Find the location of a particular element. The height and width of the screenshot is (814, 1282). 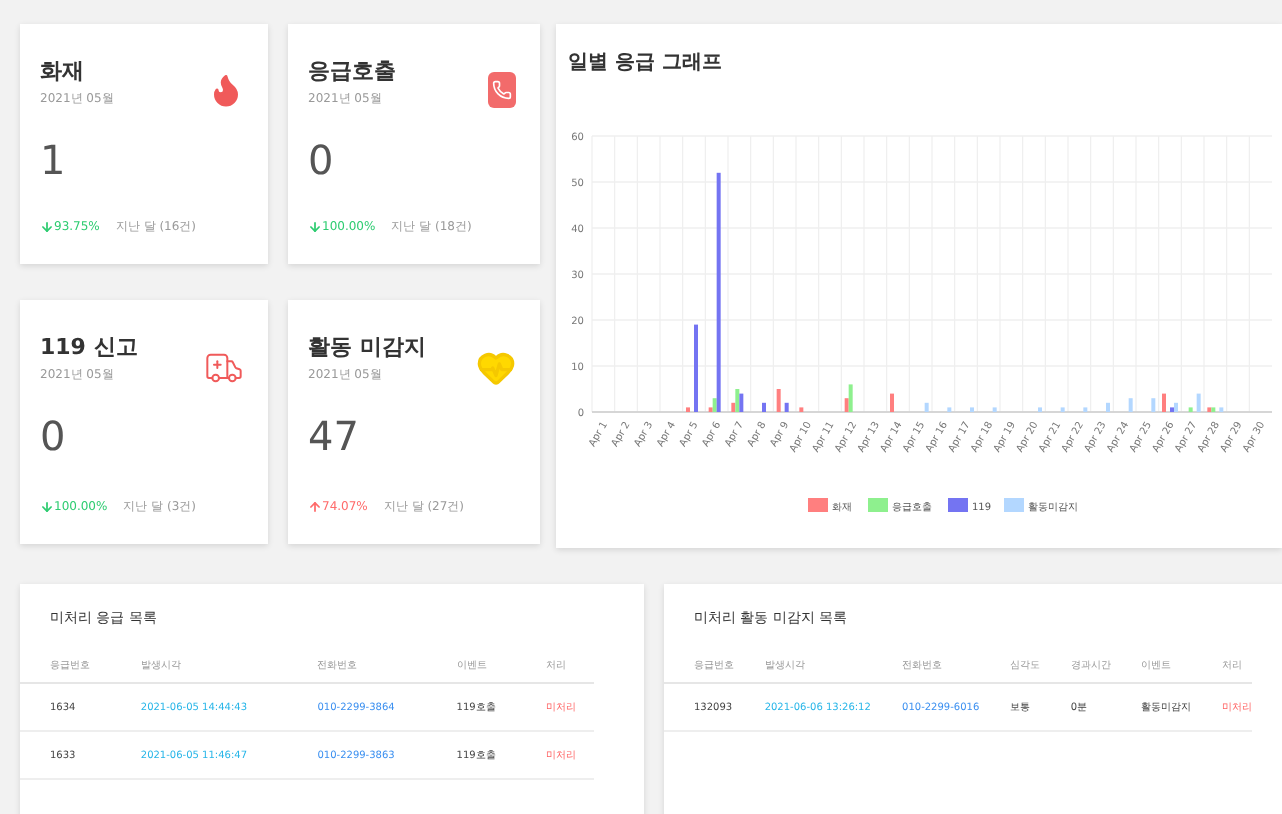

card-title: 화재 is located at coordinates (63, 71).